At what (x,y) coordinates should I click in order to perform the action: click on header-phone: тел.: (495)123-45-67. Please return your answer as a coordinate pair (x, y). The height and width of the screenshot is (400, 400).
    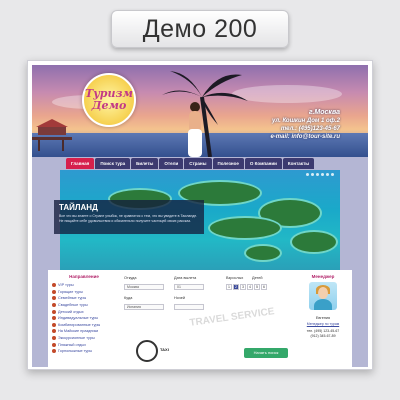
    Looking at the image, I should click on (310, 129).